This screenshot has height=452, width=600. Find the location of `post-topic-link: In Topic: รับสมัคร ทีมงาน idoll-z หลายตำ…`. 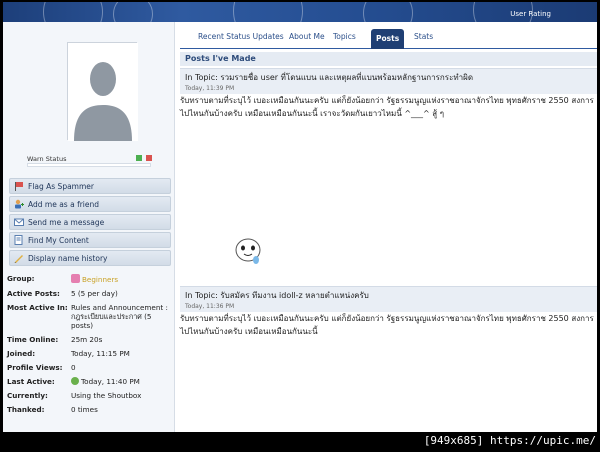

post-topic-link: In Topic: รับสมัคร ทีมงาน idoll-z หลายตำ… is located at coordinates (388, 295).